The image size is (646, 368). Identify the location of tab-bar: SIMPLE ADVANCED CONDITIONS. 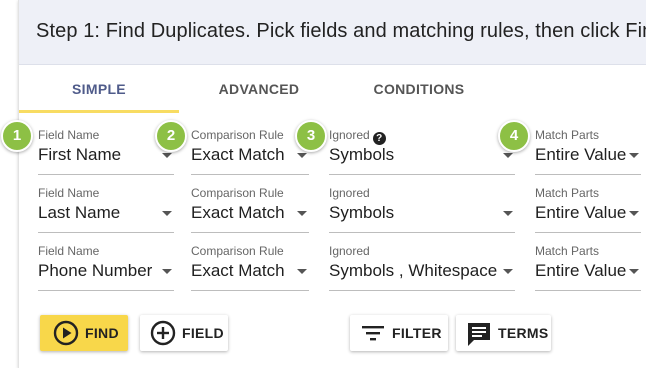
(332, 89).